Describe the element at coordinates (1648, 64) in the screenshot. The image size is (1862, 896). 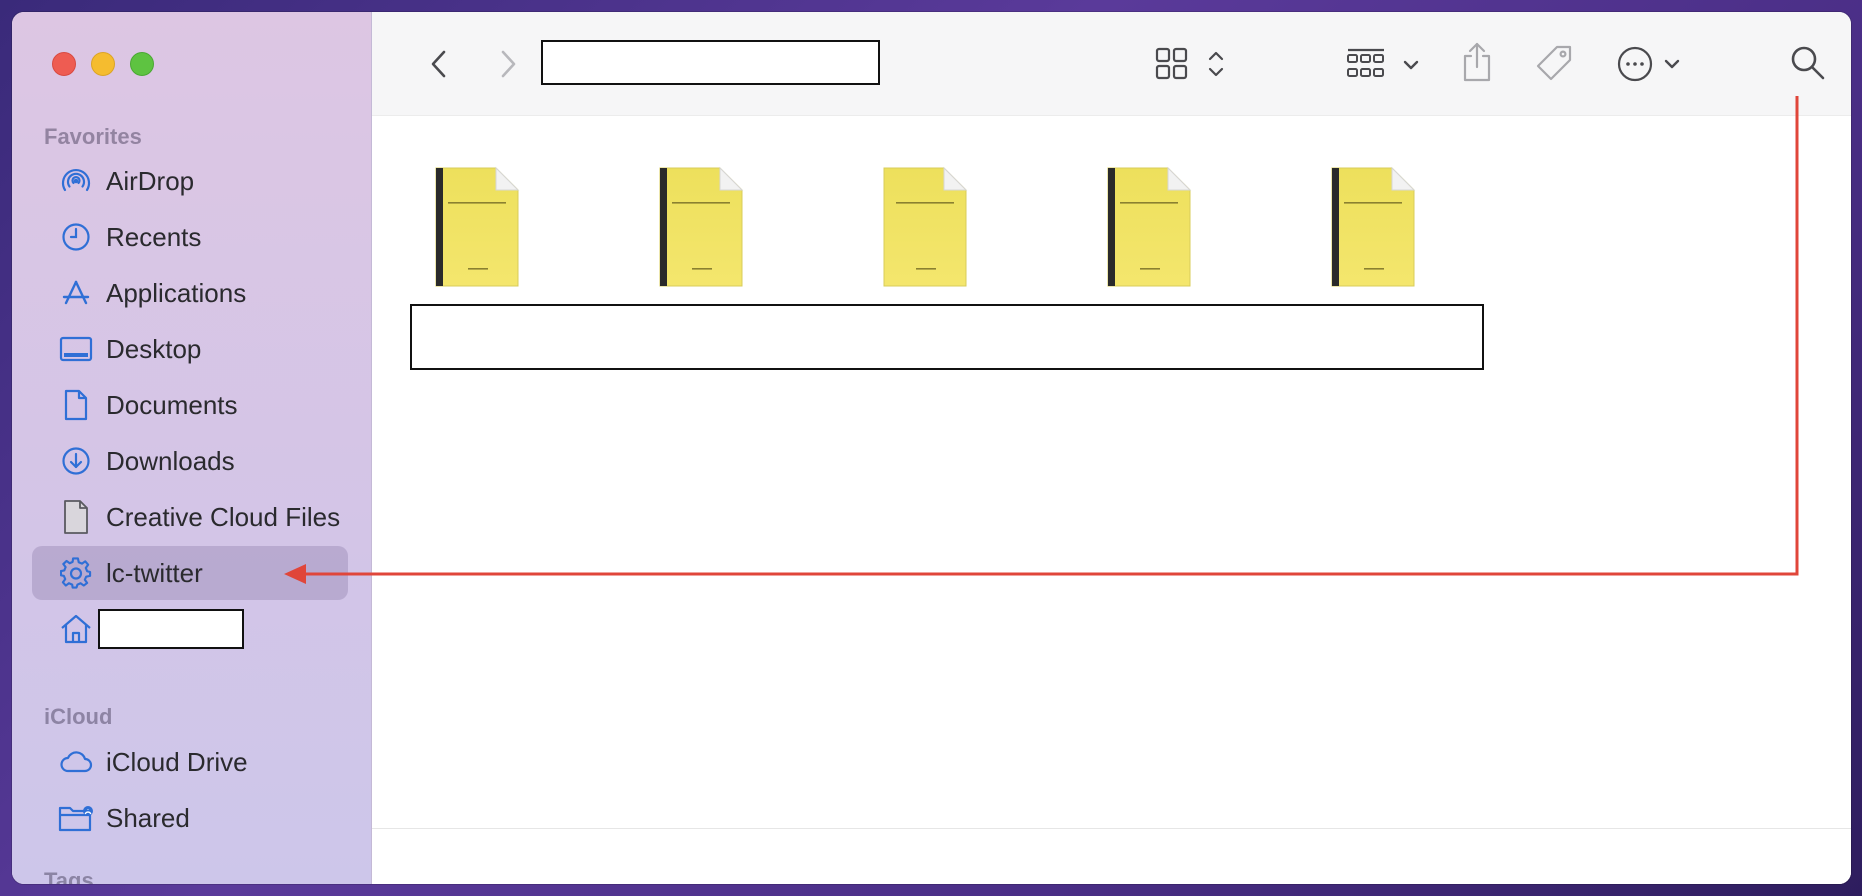
I see `ellipsis-circle-icon` at that location.